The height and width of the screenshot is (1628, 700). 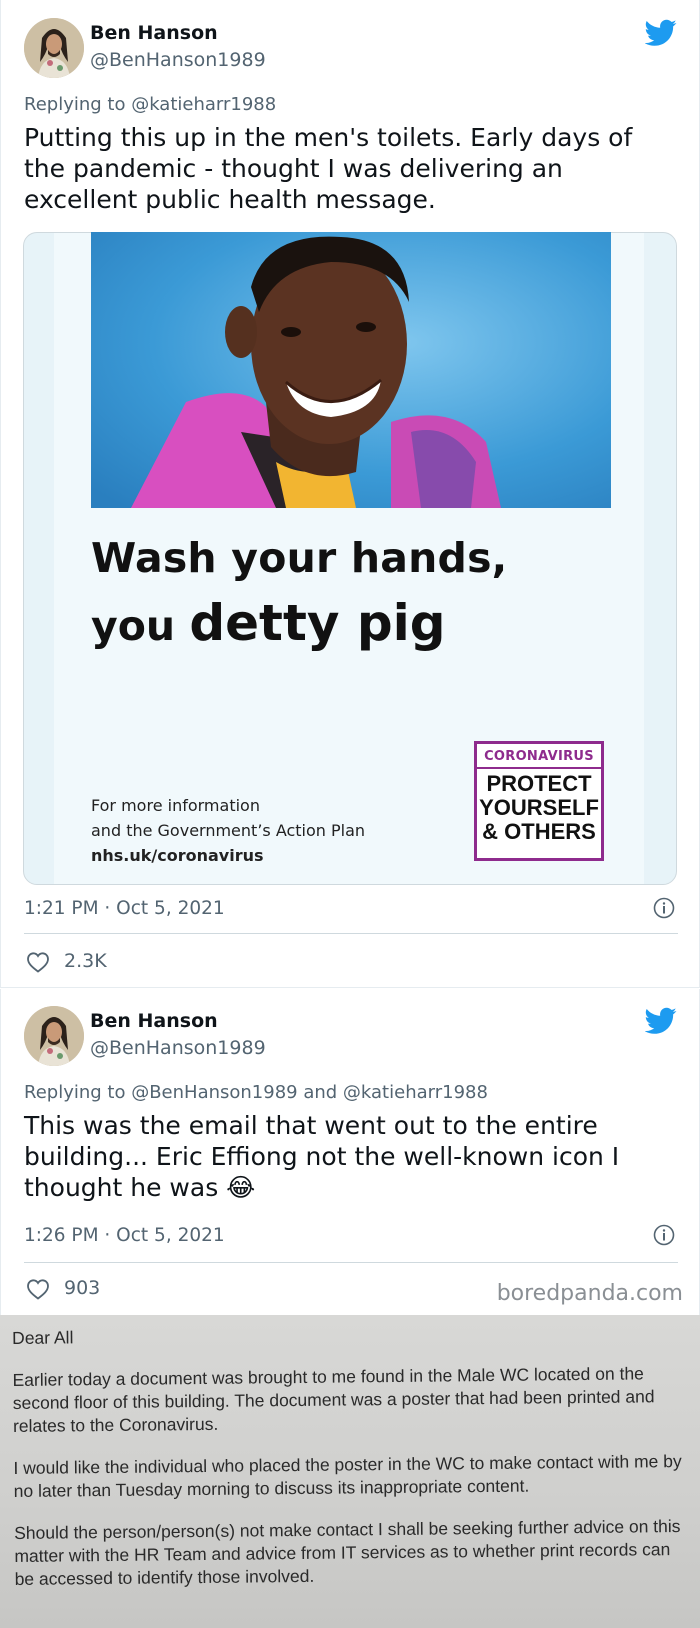 I want to click on poster-info-line: For more information, so click(x=175, y=805).